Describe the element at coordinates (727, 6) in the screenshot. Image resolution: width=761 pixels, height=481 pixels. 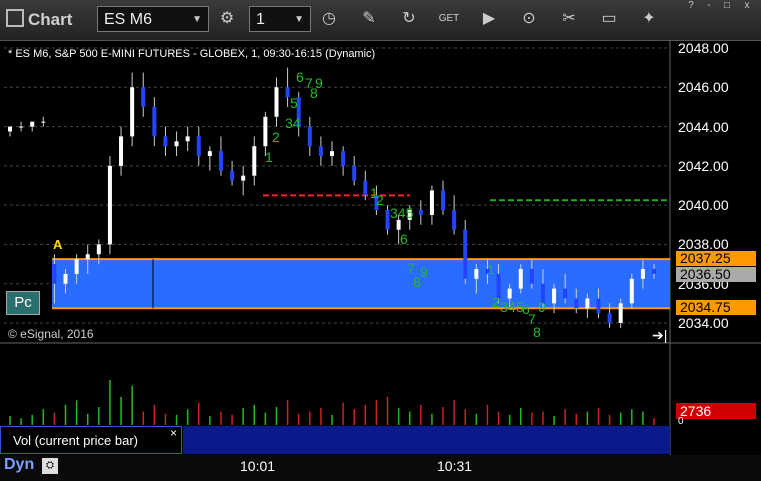
I see `maximize-button: □` at that location.